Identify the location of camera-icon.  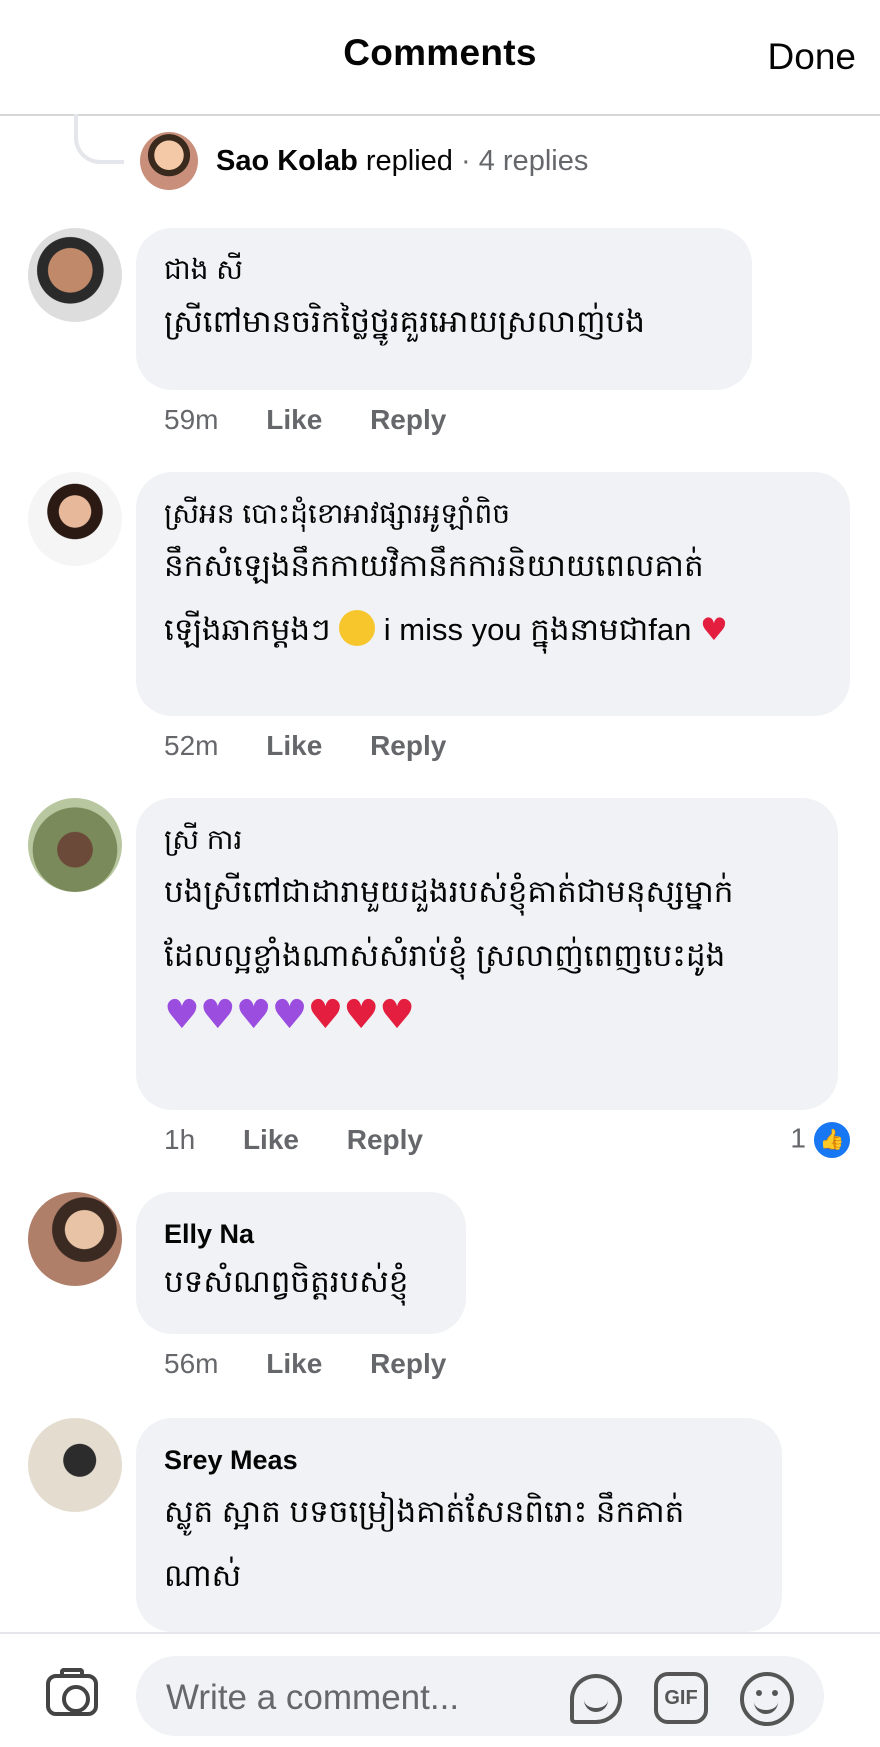
(72, 1692).